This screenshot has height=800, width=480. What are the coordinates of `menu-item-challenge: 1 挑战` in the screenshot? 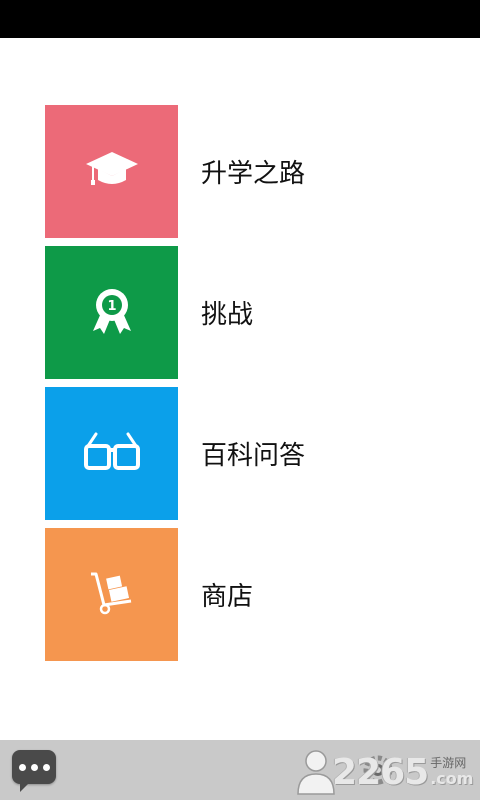 It's located at (245, 312).